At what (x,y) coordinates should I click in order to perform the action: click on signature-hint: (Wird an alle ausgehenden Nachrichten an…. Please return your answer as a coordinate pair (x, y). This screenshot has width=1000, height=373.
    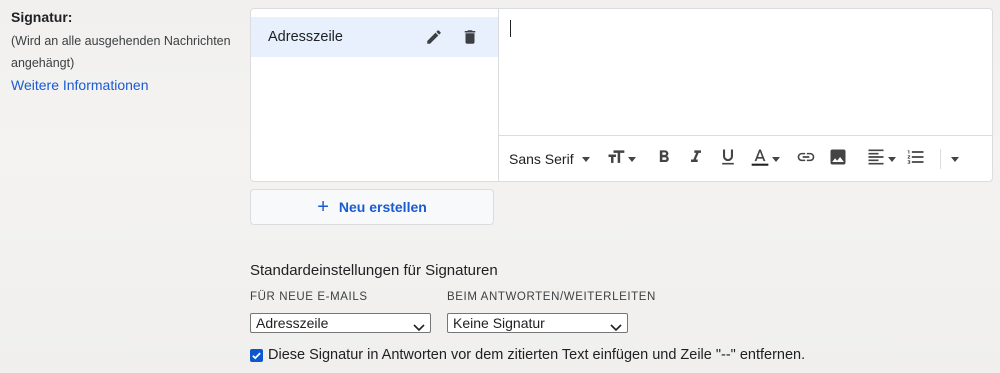
    Looking at the image, I should click on (121, 52).